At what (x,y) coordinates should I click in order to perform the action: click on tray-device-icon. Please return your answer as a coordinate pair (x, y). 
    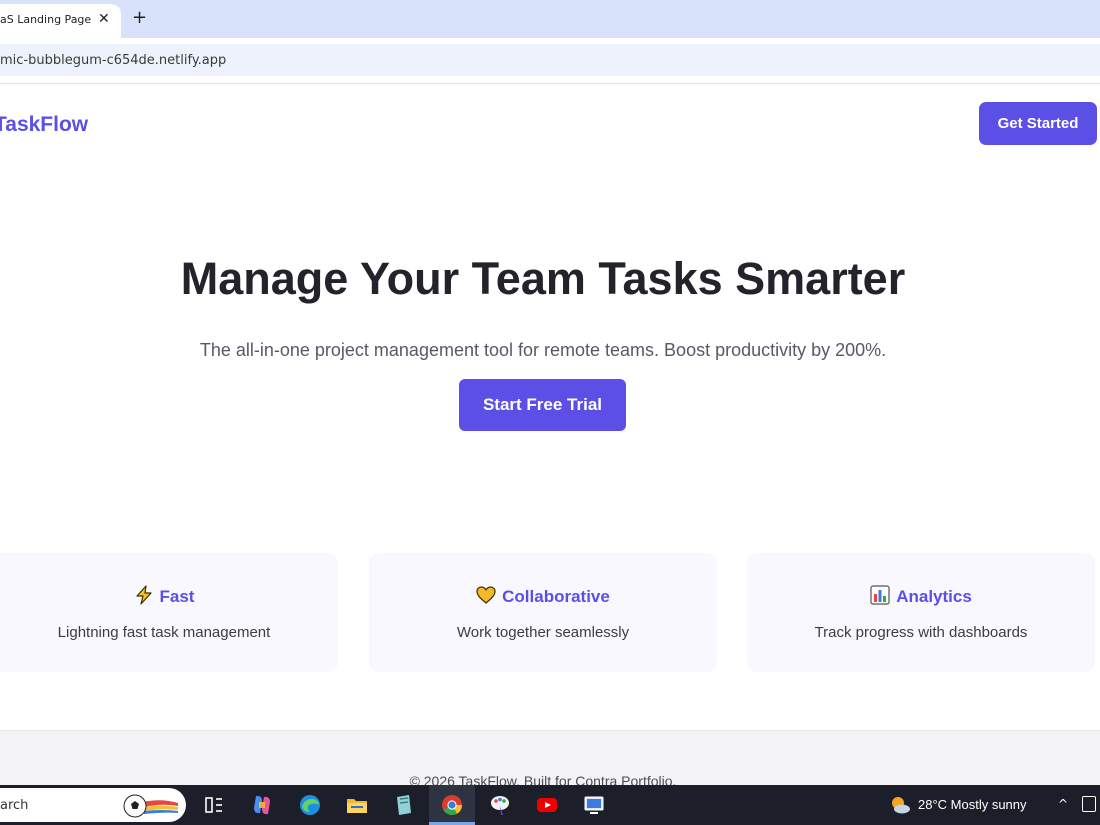
    Looking at the image, I should click on (1089, 804).